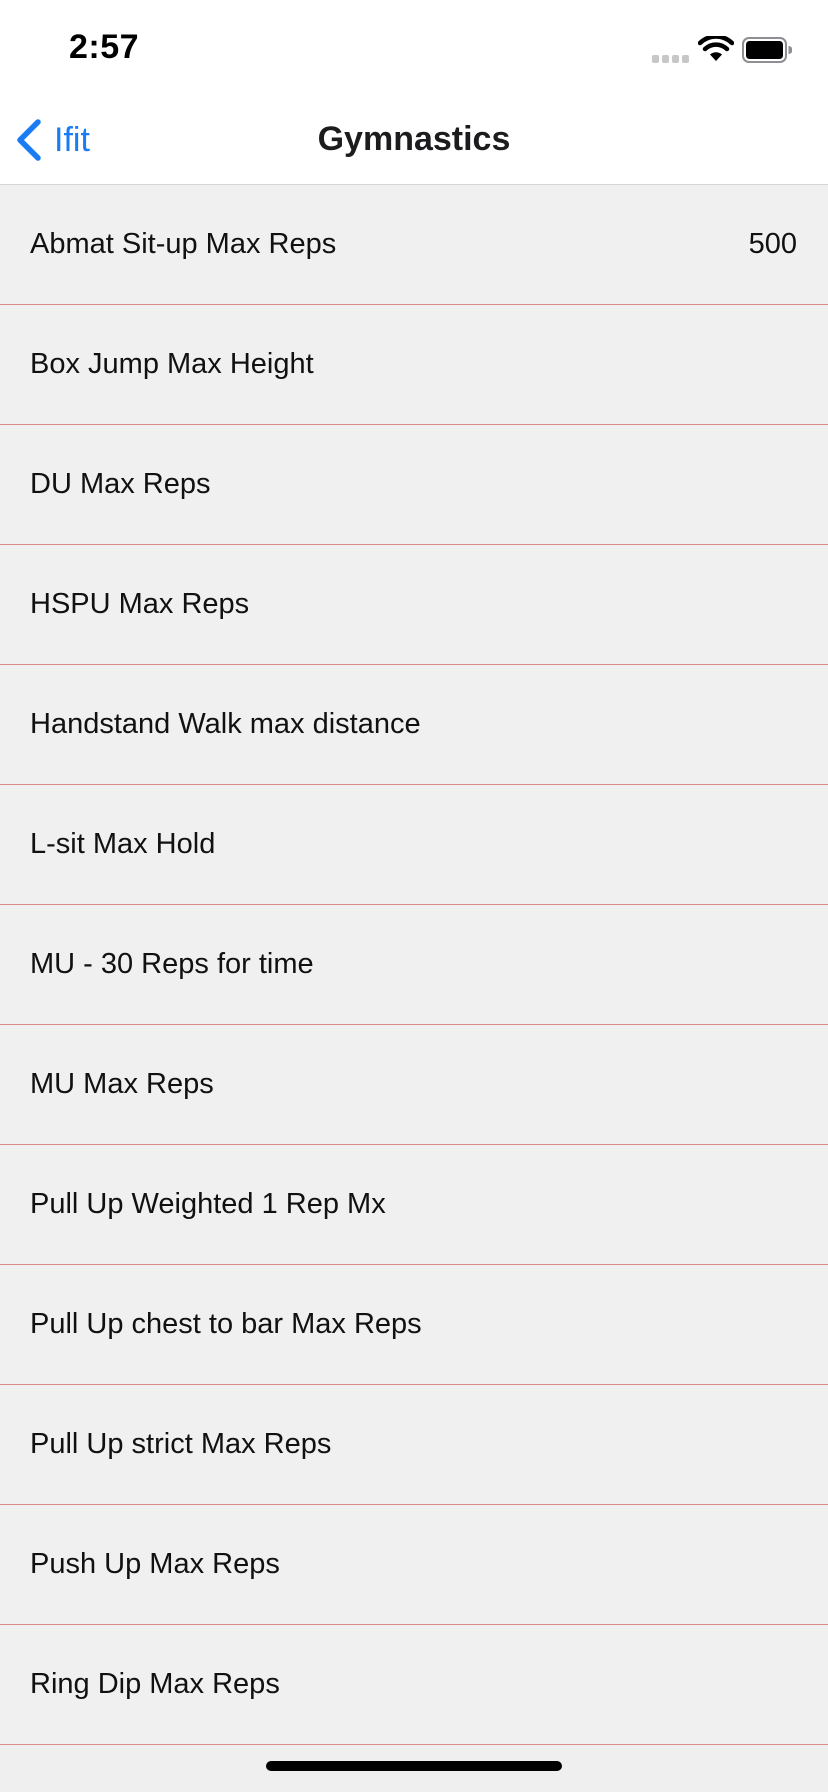  I want to click on list-item: Pull Up strict Max Reps, so click(414, 1445).